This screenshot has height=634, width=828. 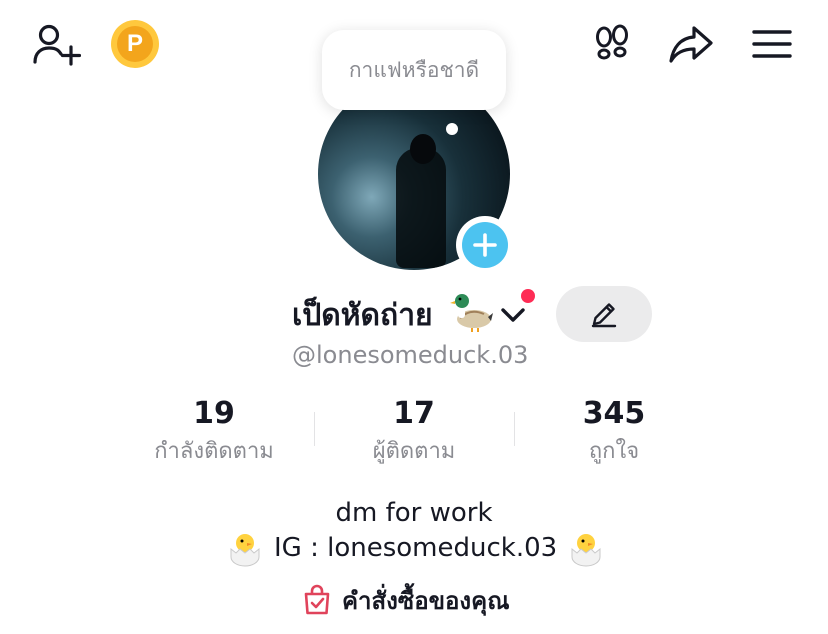 I want to click on add-friend-button, so click(x=56, y=45).